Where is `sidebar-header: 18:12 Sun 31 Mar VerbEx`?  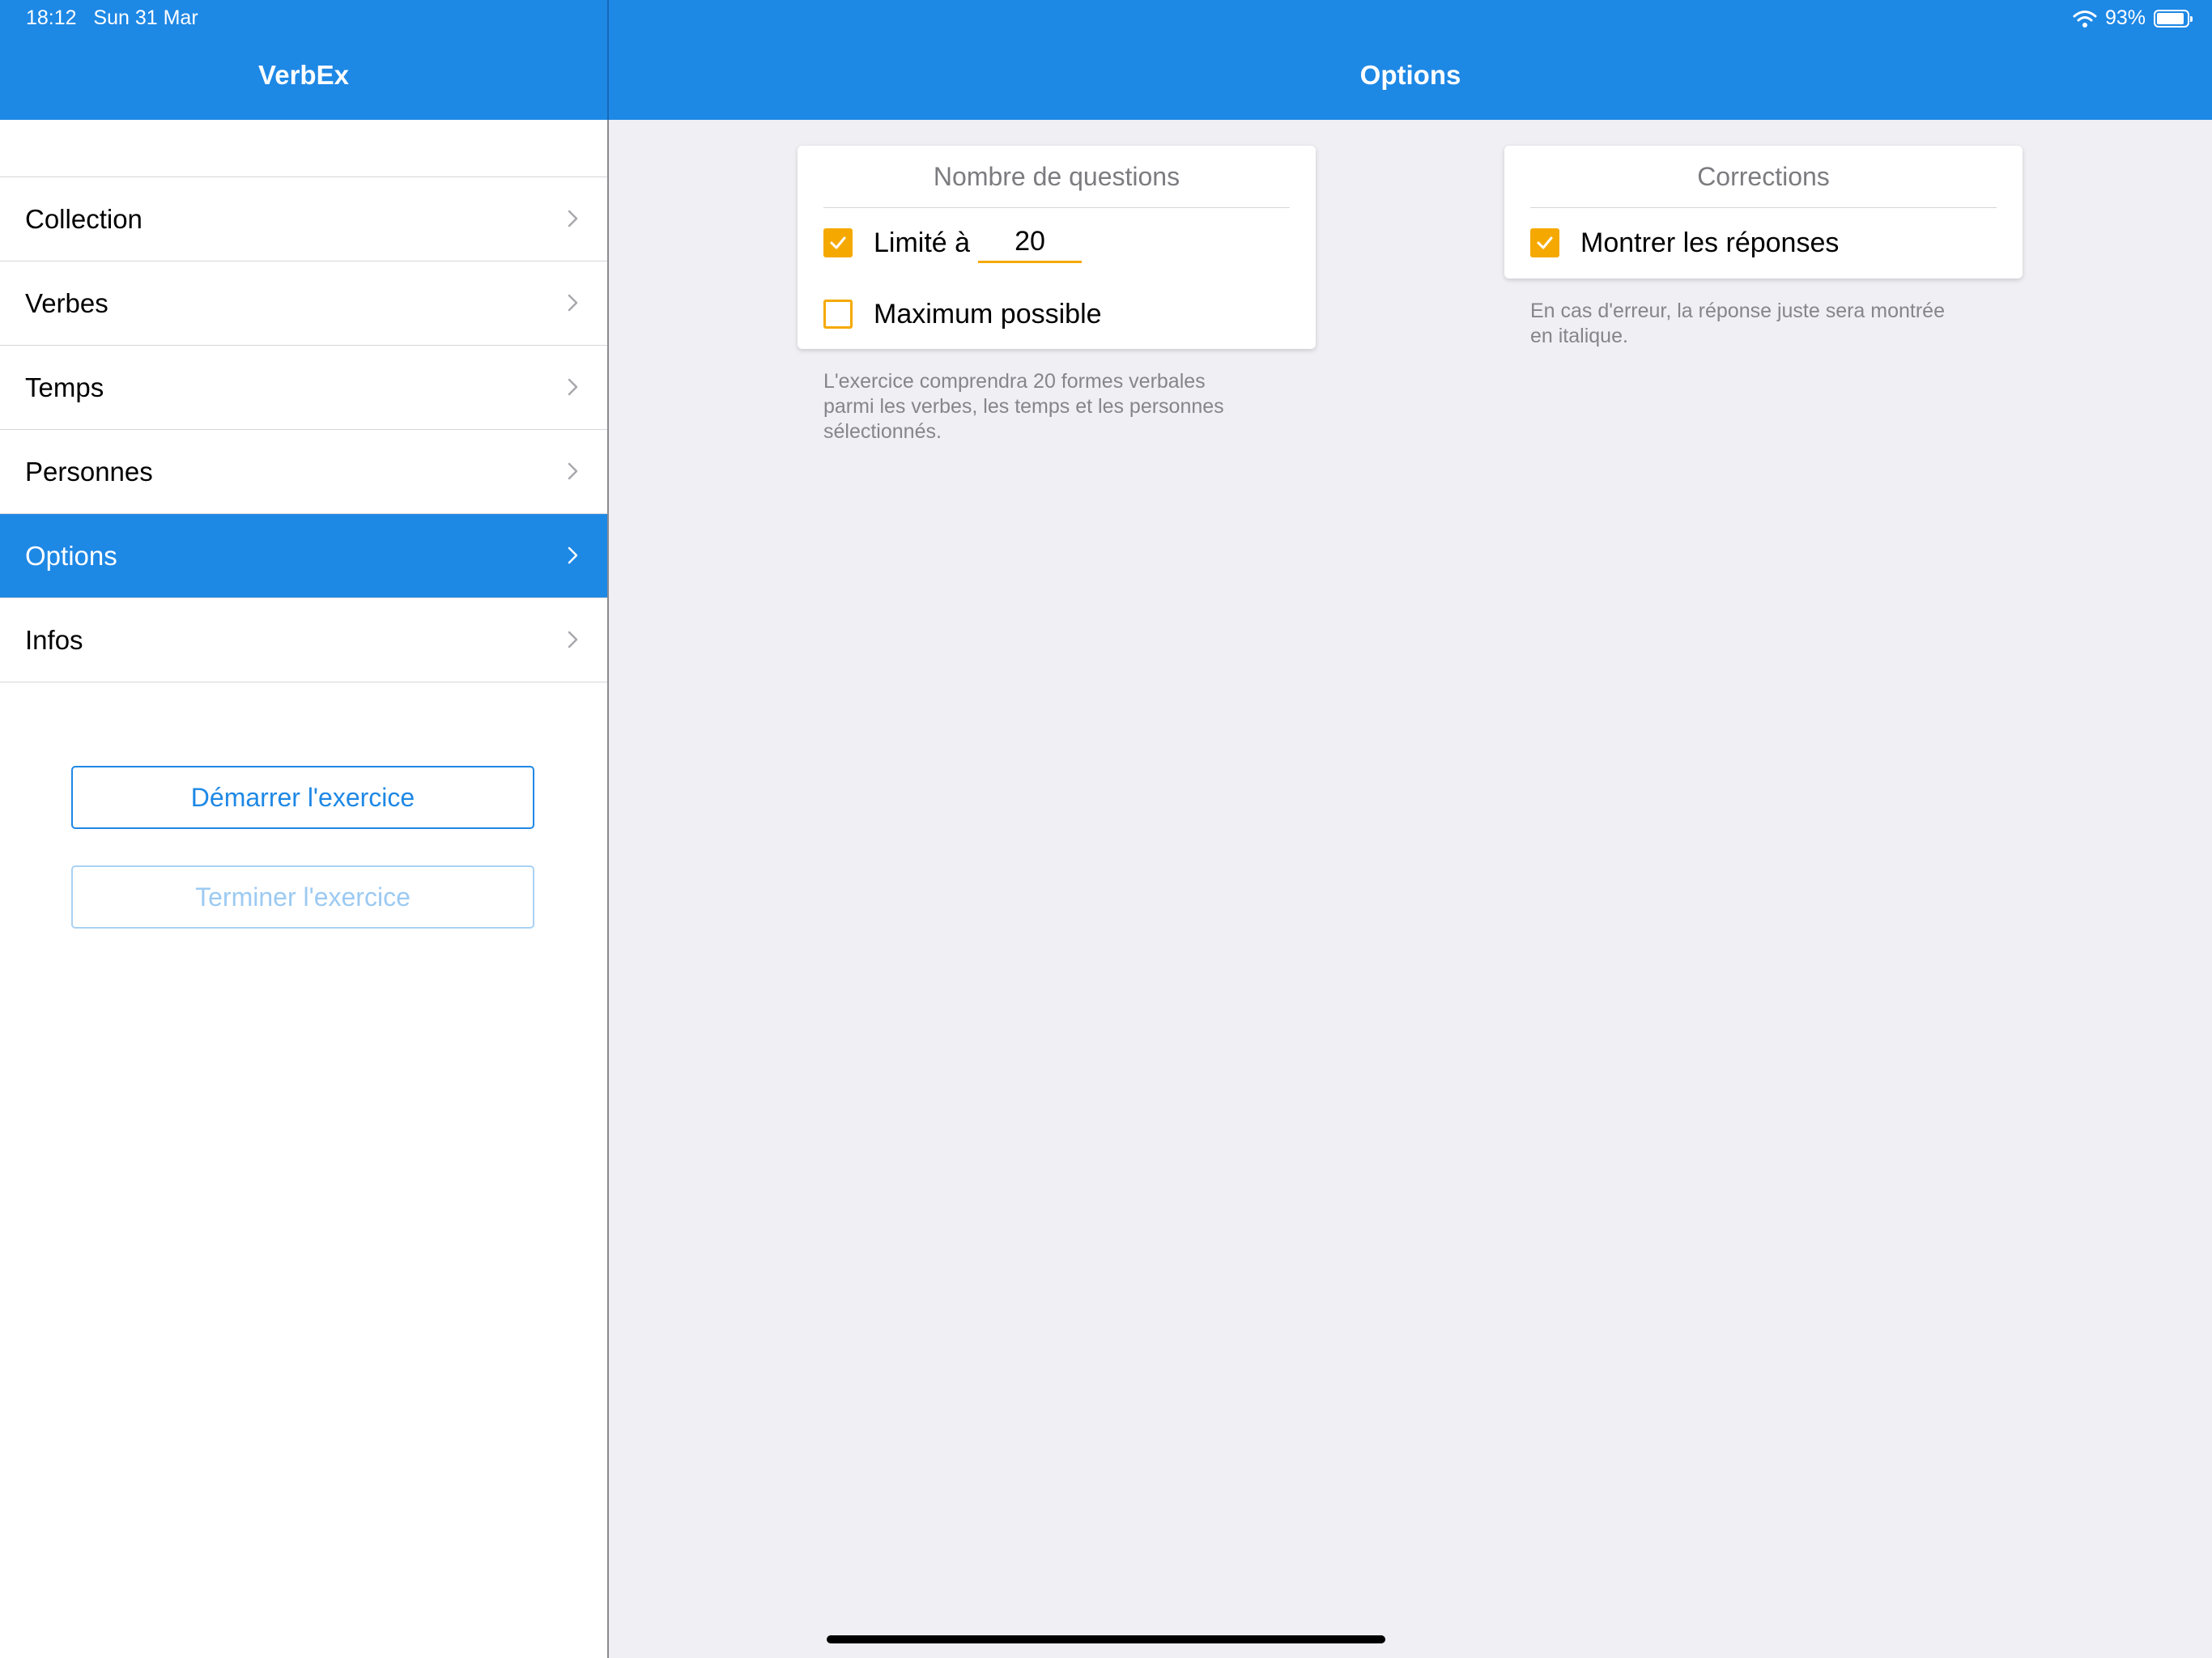 sidebar-header: 18:12 Sun 31 Mar VerbEx is located at coordinates (303, 60).